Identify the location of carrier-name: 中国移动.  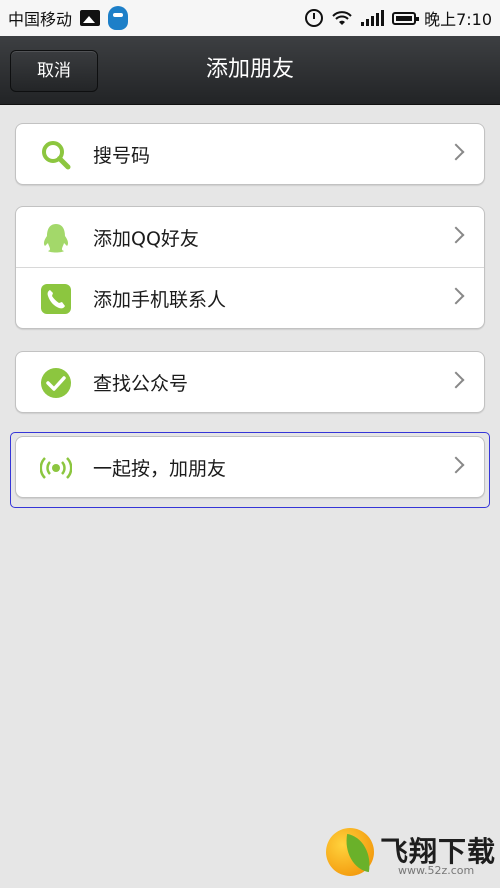
(40, 19).